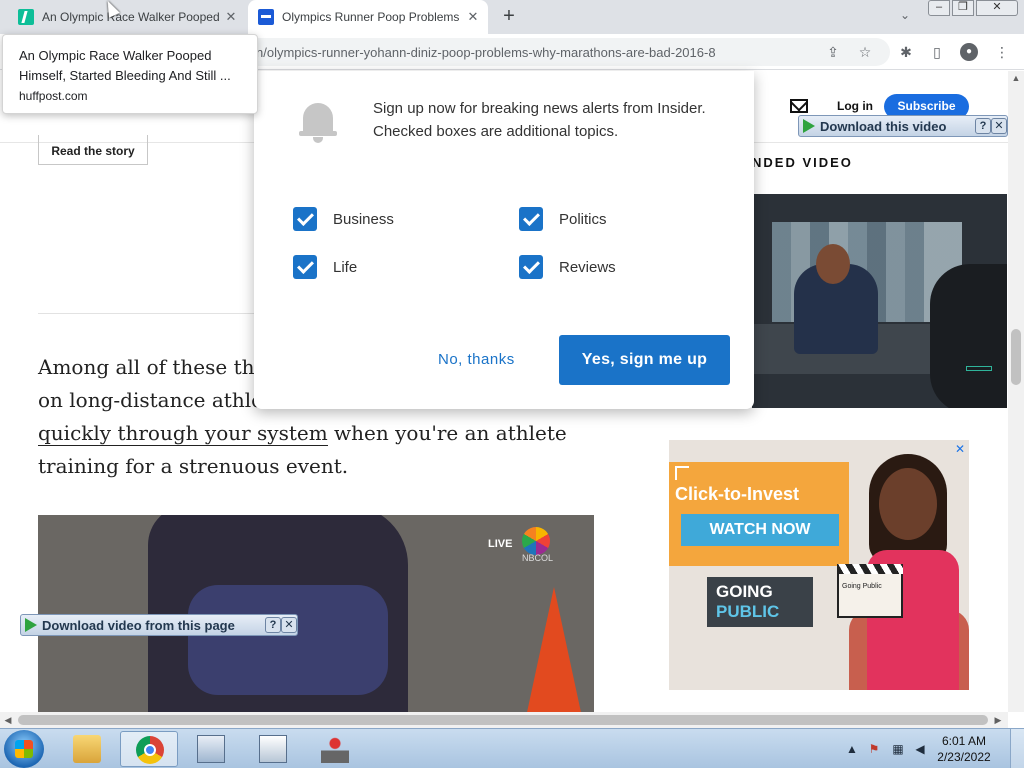 Image resolution: width=1024 pixels, height=768 pixels. What do you see at coordinates (852, 749) in the screenshot?
I see `tray-expand-icon: ▲` at bounding box center [852, 749].